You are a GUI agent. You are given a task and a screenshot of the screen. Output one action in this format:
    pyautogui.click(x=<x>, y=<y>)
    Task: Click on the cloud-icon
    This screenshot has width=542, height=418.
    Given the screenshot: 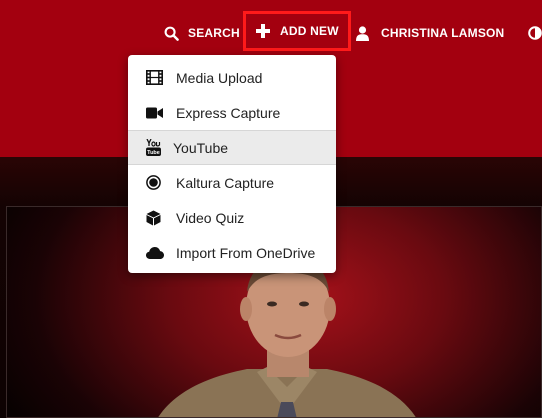 What is the action you would take?
    pyautogui.click(x=155, y=252)
    